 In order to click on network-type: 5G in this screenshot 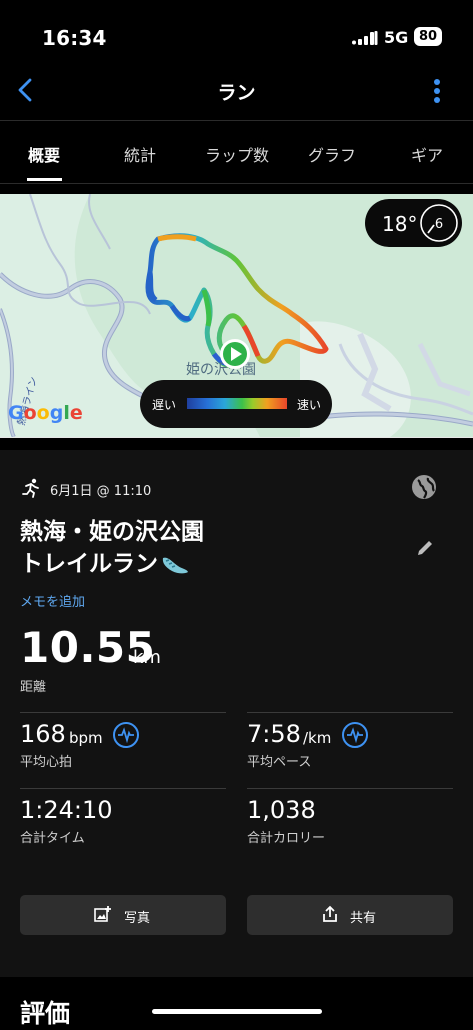, I will do `click(396, 37)`.